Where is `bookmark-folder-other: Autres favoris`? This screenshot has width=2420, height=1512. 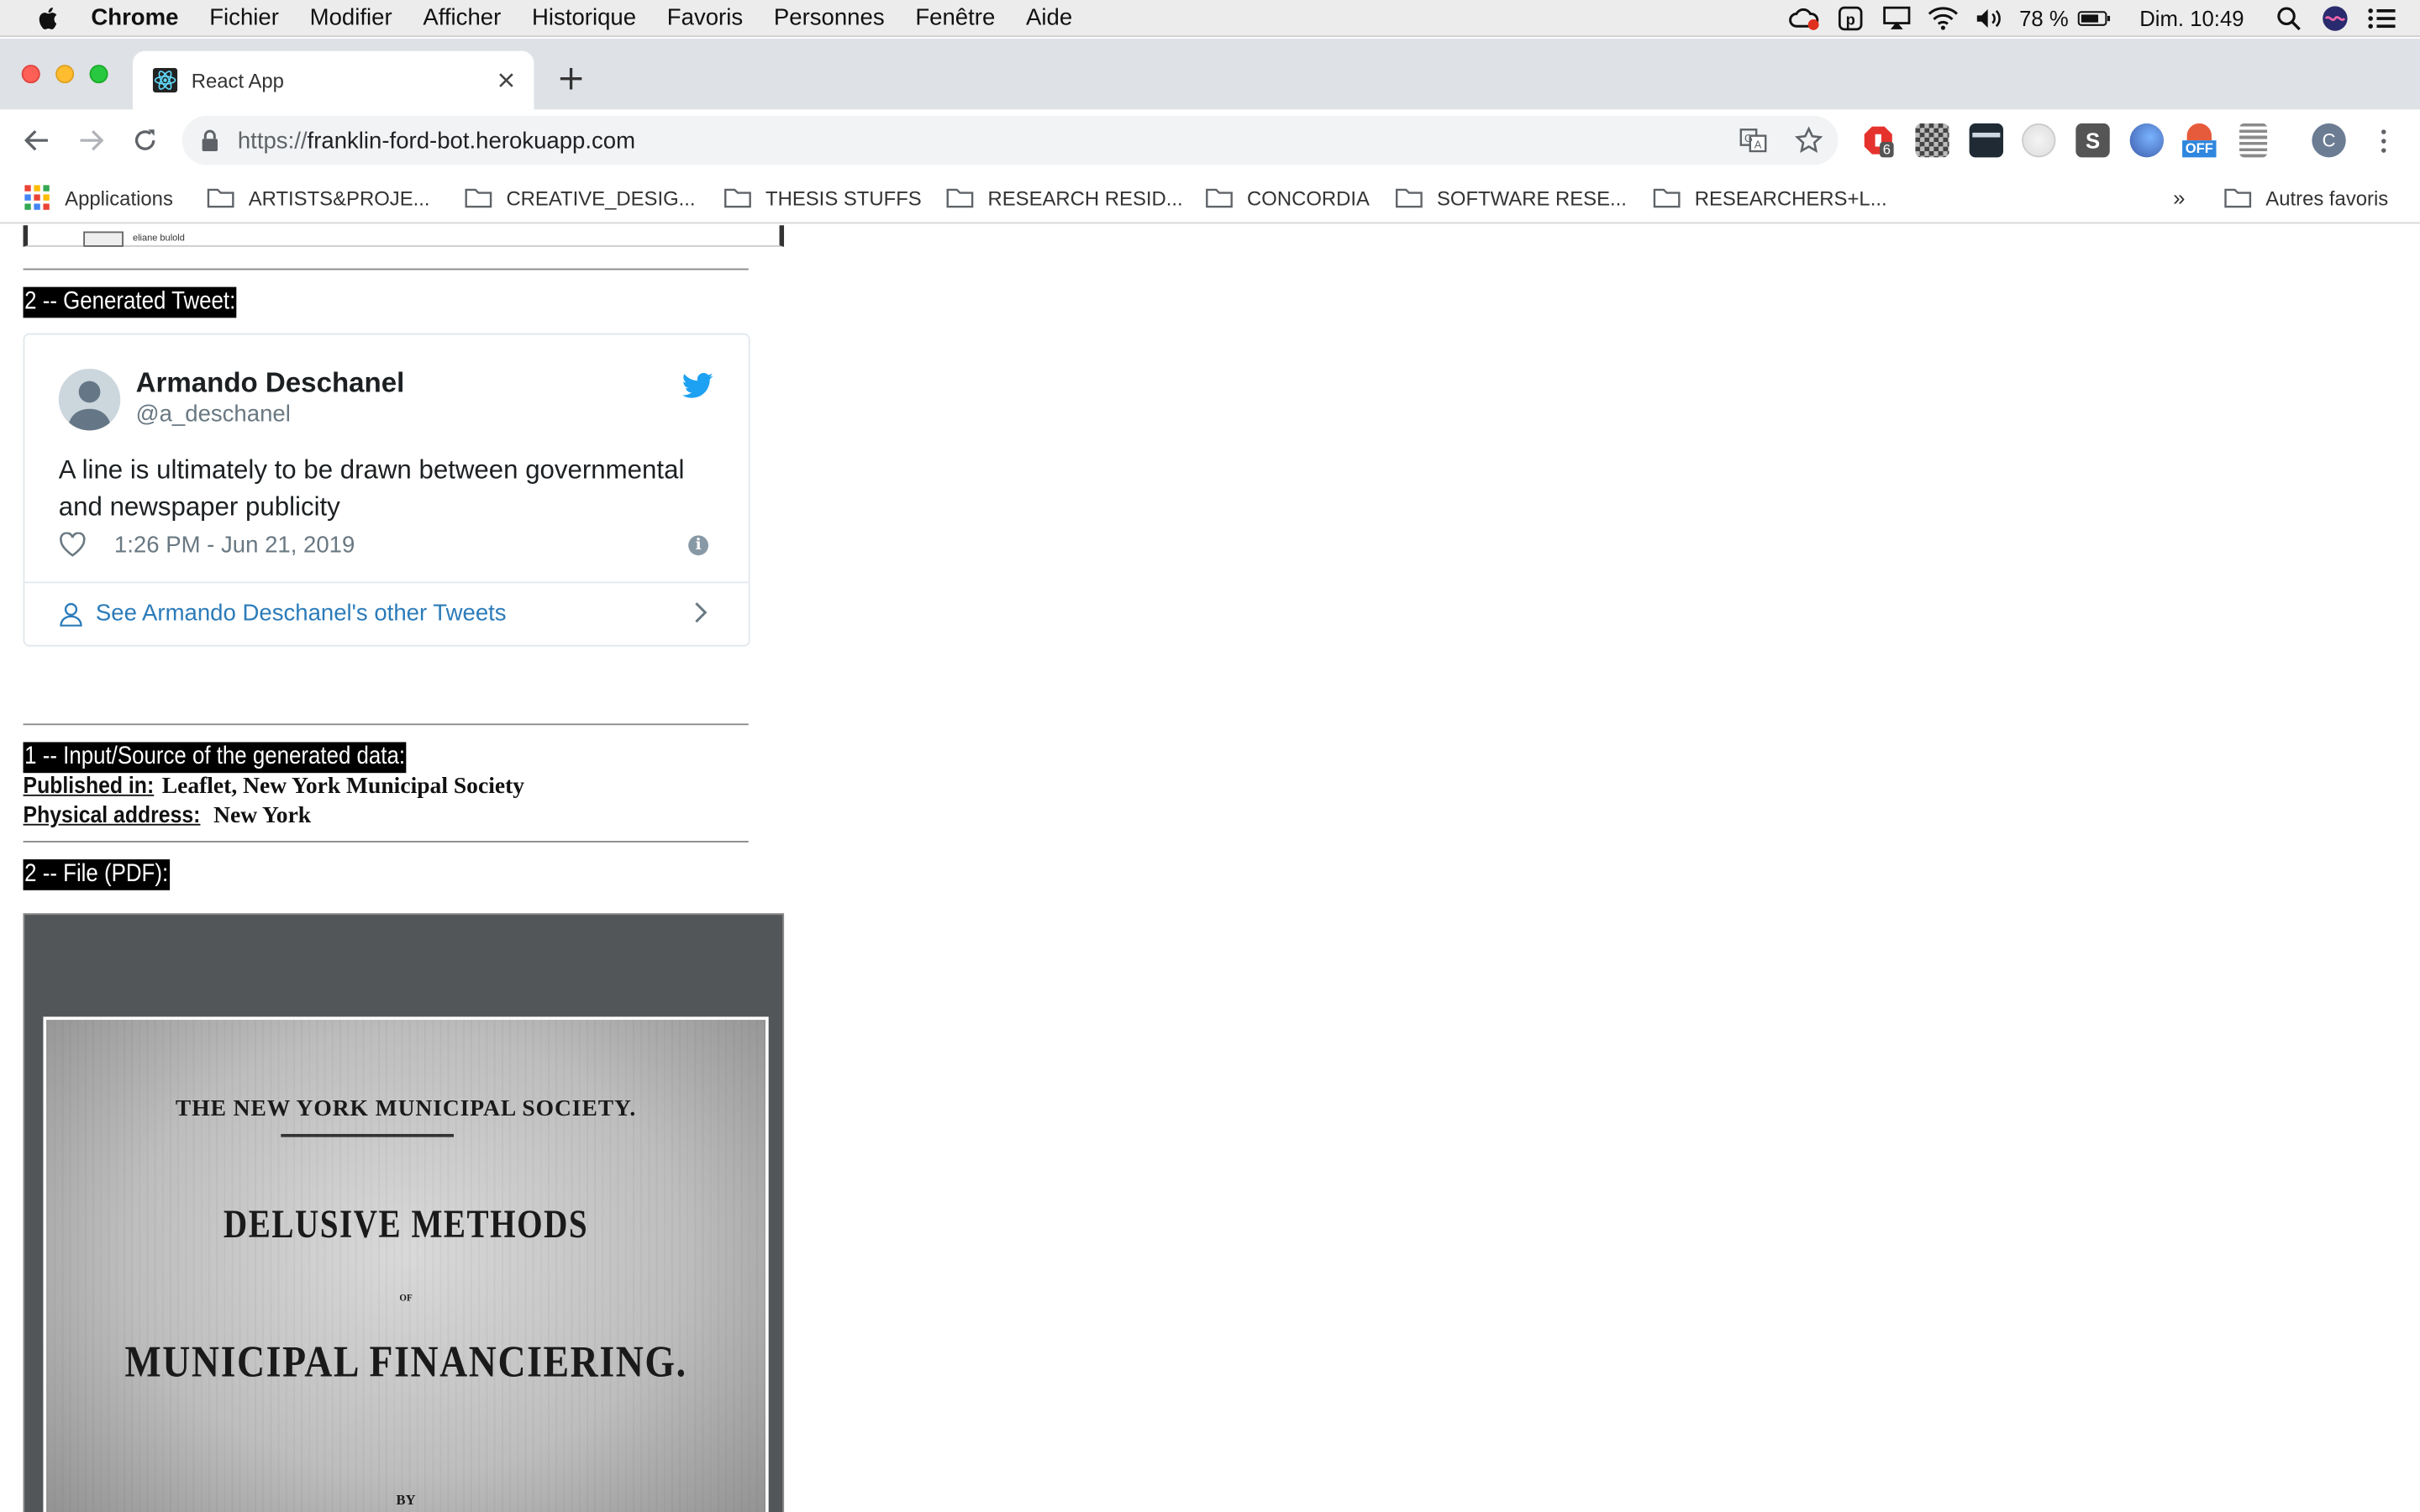
bookmark-folder-other: Autres favoris is located at coordinates (2306, 197).